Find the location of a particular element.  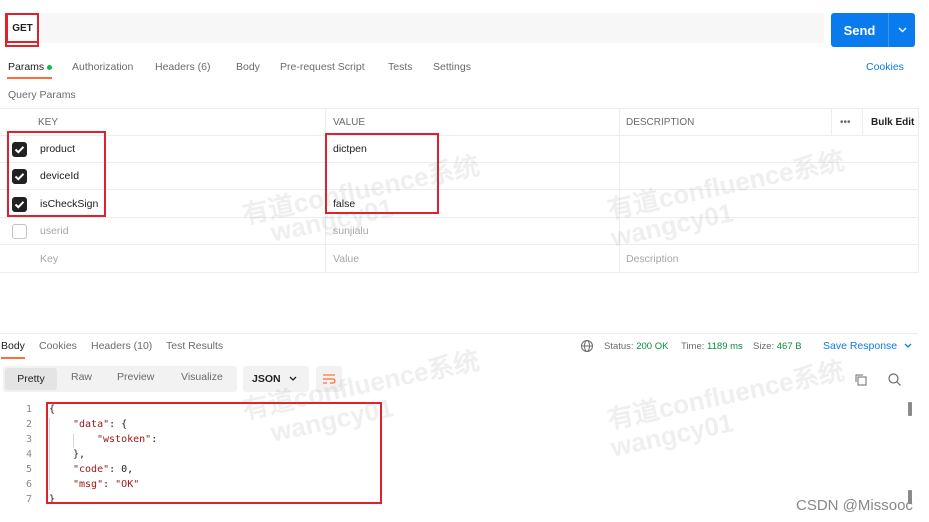

view-mode-group: Pretty Raw Preview Visualize is located at coordinates (120, 379).